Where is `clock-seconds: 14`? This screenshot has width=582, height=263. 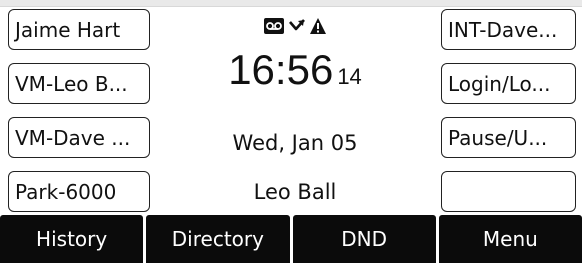
clock-seconds: 14 is located at coordinates (349, 76).